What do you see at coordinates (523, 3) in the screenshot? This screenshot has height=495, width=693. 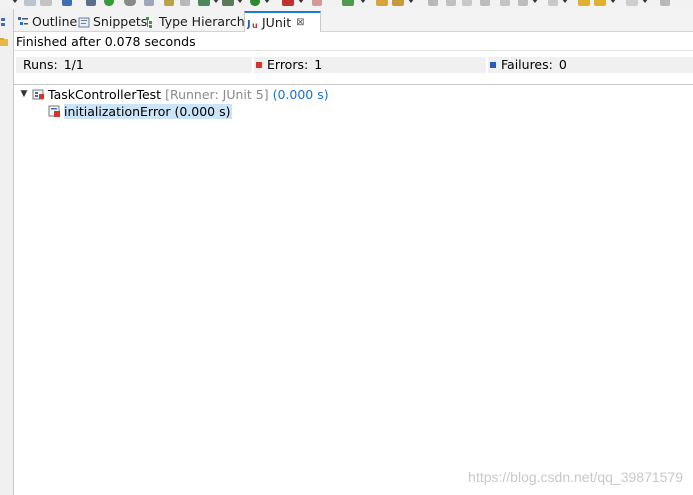 I see `next-annotation-icon` at bounding box center [523, 3].